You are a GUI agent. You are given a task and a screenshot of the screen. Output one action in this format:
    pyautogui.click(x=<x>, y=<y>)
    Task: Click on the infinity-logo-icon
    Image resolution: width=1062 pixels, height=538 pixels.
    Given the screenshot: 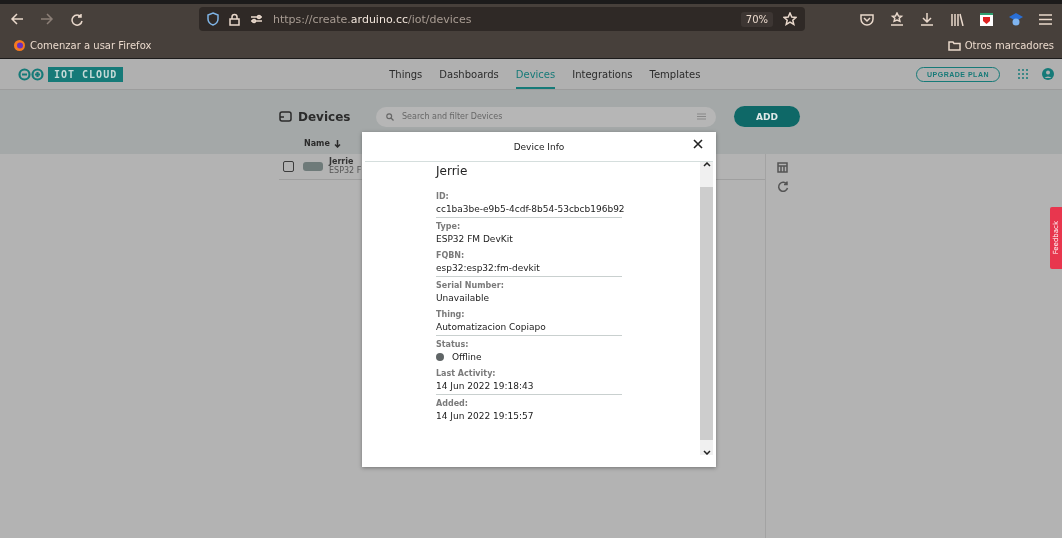 What is the action you would take?
    pyautogui.click(x=31, y=74)
    